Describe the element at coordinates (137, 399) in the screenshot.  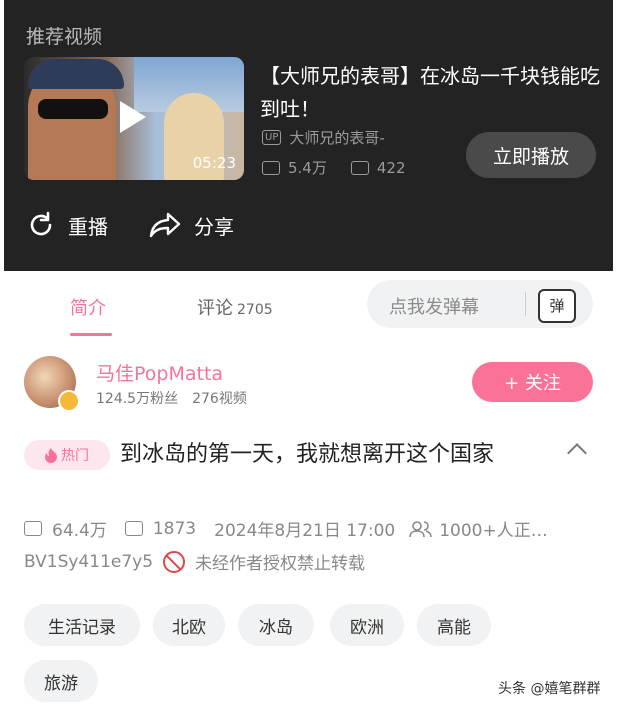
I see `follower-count: 124.5万粉丝` at that location.